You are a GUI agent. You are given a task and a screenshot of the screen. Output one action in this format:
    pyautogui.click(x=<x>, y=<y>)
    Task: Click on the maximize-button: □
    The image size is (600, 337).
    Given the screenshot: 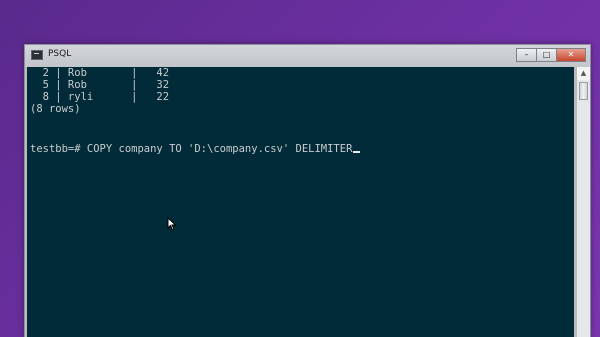 What is the action you would take?
    pyautogui.click(x=546, y=55)
    